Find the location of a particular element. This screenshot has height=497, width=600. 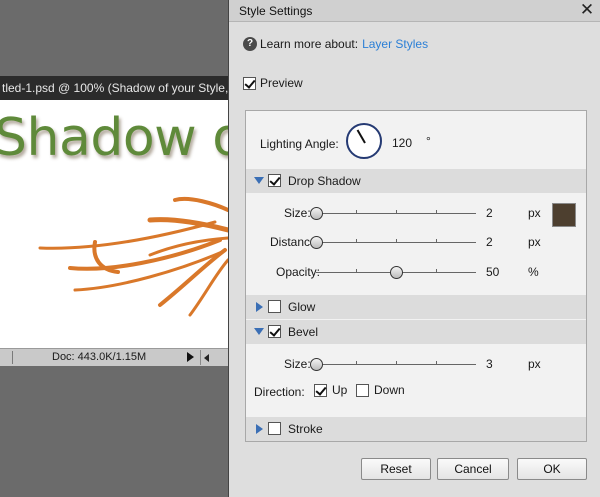

distance-unit: px is located at coordinates (534, 242).